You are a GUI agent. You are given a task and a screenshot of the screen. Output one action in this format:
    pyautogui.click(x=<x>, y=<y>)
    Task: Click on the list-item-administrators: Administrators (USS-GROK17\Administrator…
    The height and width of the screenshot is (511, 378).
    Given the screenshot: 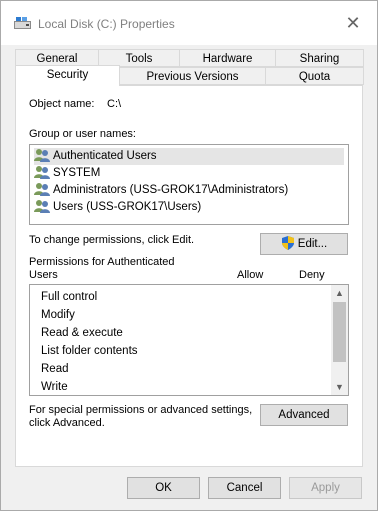 What is the action you would take?
    pyautogui.click(x=161, y=190)
    